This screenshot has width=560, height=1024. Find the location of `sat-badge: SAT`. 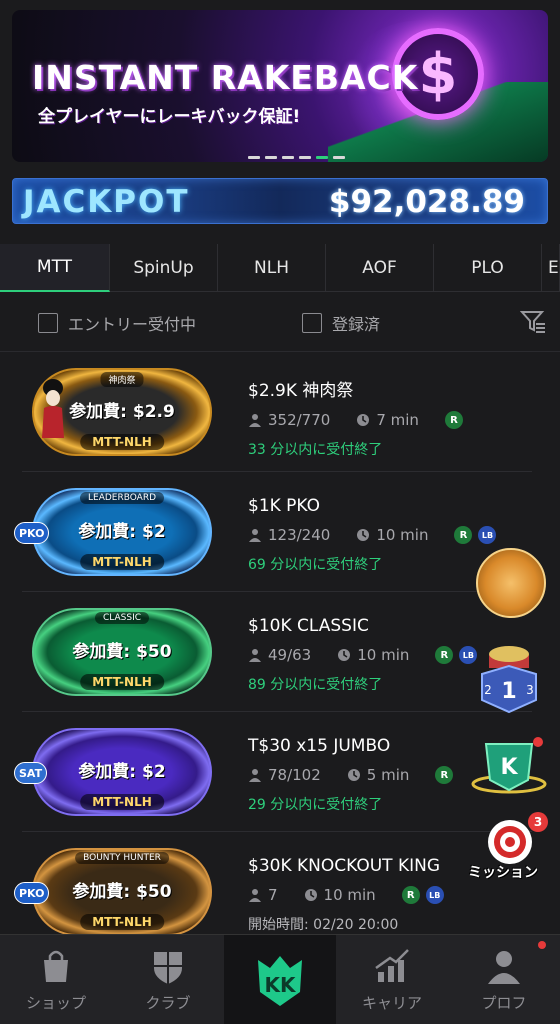

sat-badge: SAT is located at coordinates (31, 773).